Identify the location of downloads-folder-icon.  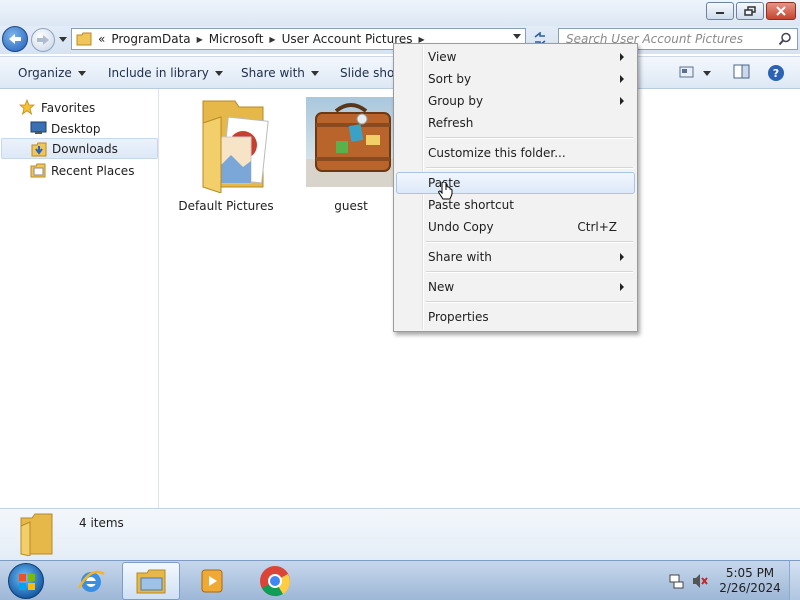
(39, 149).